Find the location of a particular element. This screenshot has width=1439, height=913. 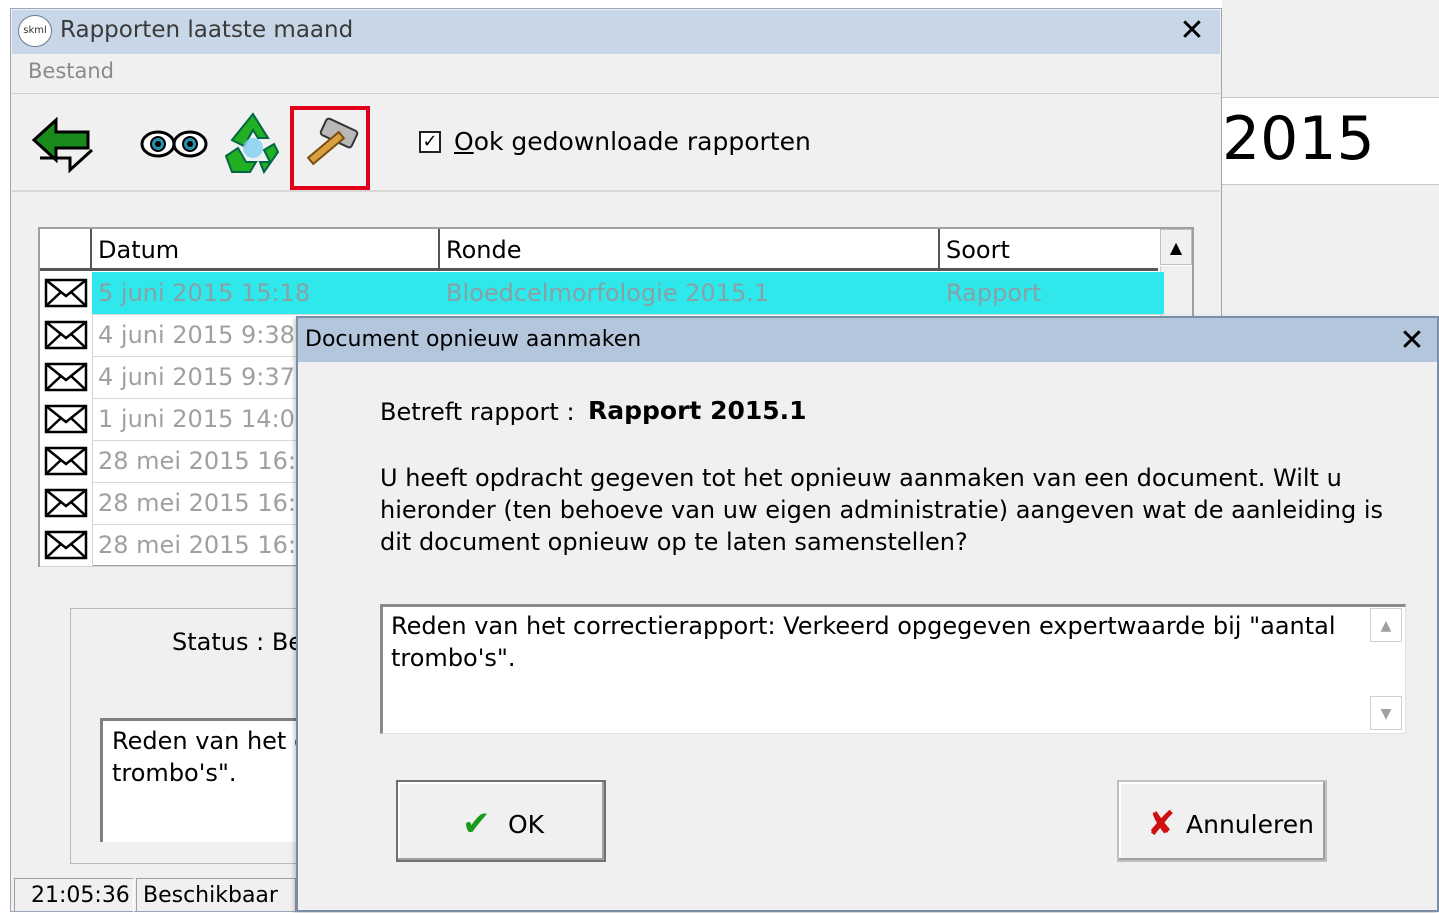

back-arrow-icon is located at coordinates (63, 143).